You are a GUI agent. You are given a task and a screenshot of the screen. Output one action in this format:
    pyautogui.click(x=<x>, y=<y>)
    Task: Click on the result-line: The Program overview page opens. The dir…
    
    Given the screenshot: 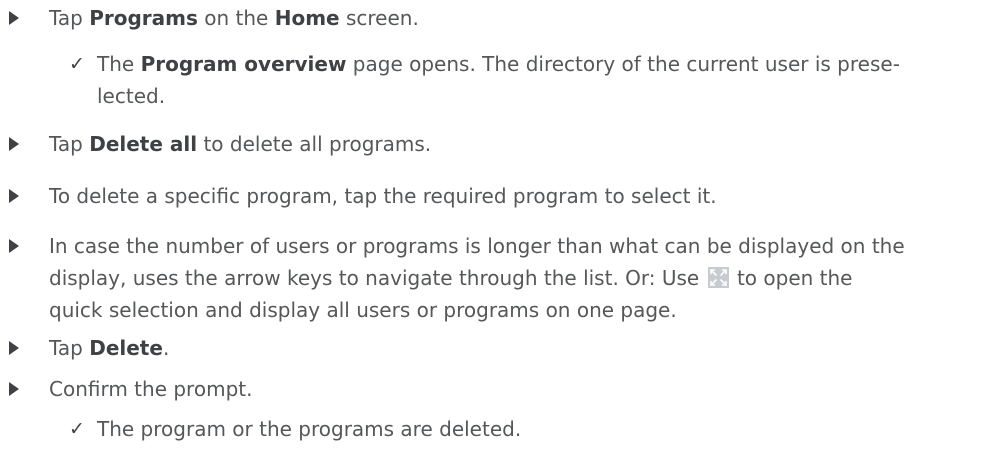 What is the action you would take?
    pyautogui.click(x=498, y=64)
    